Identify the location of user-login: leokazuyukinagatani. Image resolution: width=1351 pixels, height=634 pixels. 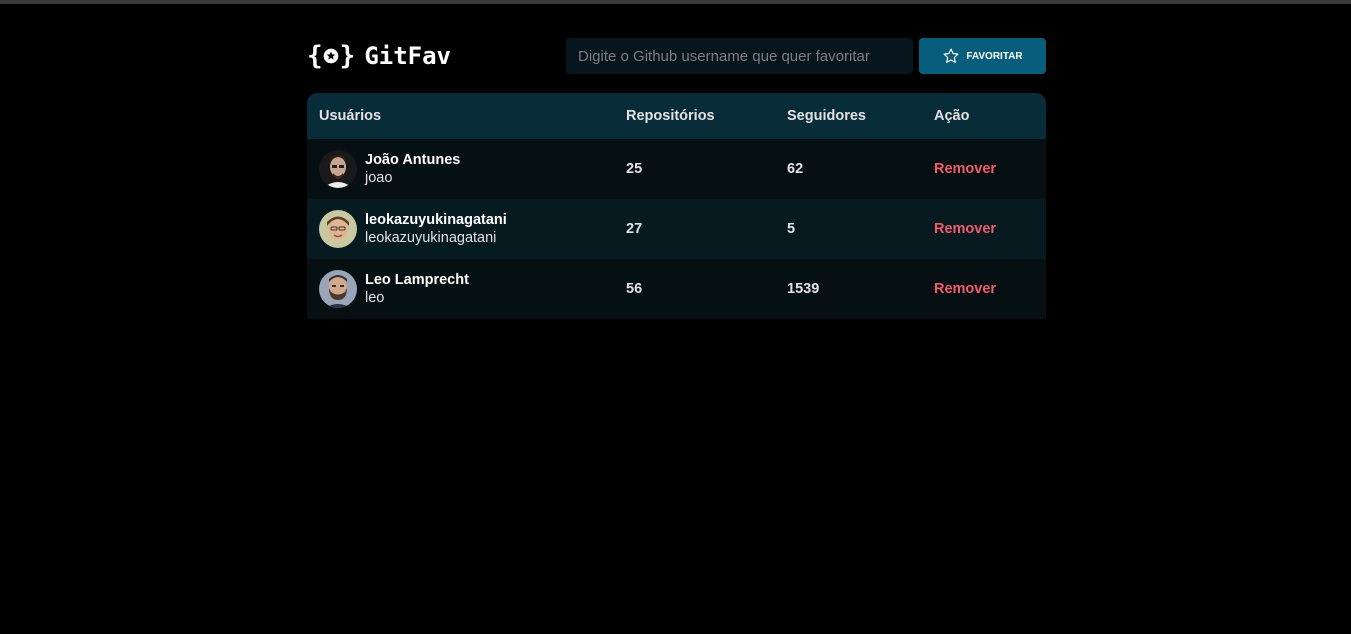
(431, 238).